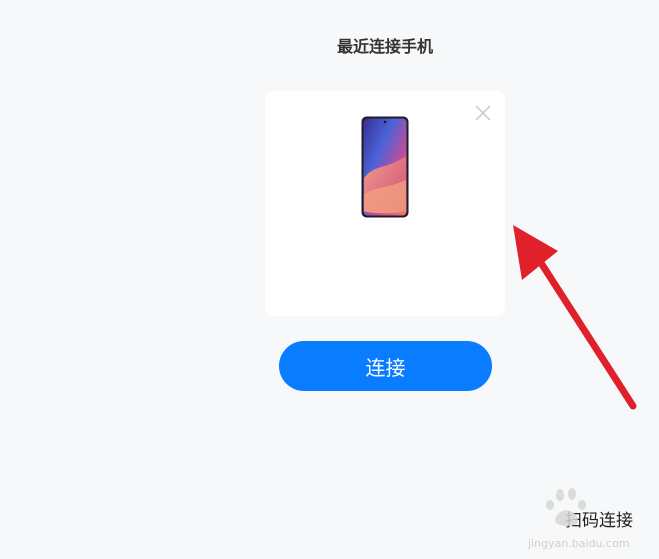 The height and width of the screenshot is (559, 659). I want to click on phone-image, so click(385, 167).